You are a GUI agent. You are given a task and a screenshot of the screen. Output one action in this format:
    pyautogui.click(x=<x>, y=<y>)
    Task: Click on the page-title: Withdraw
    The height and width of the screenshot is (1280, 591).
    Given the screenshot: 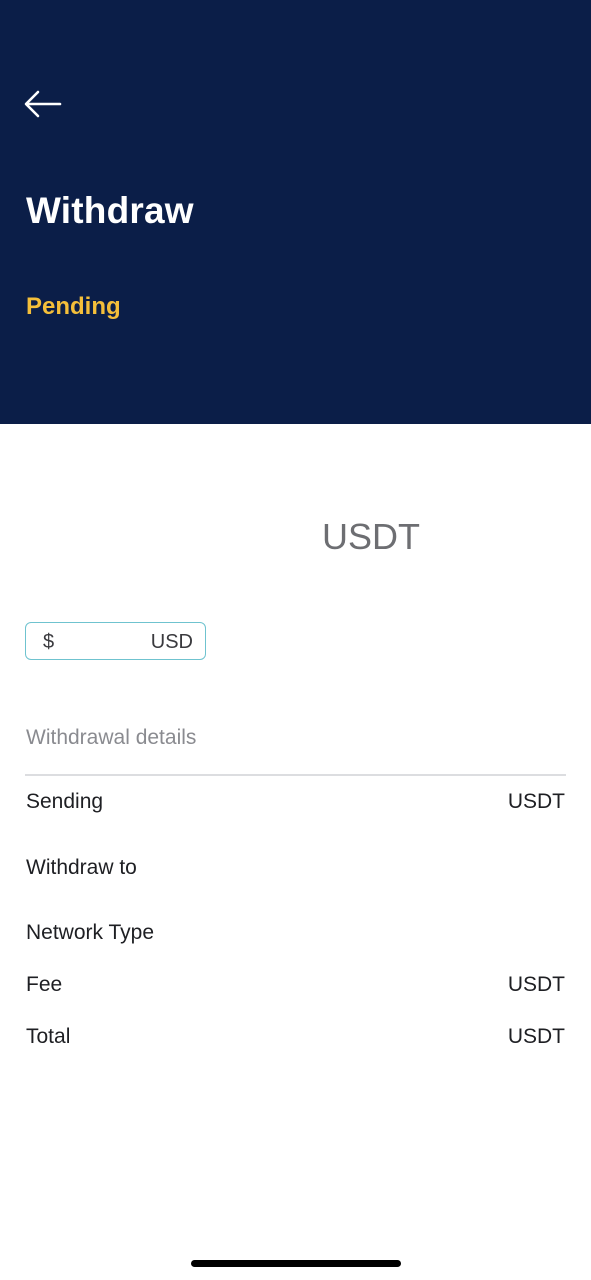 What is the action you would take?
    pyautogui.click(x=110, y=210)
    